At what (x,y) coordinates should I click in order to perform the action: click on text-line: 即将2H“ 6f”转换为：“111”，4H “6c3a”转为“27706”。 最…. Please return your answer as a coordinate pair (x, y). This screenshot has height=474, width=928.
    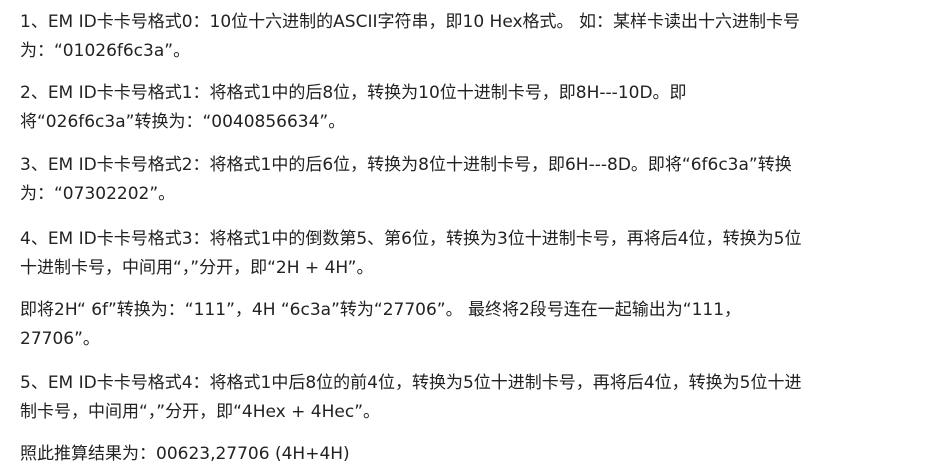
    Looking at the image, I should click on (381, 310).